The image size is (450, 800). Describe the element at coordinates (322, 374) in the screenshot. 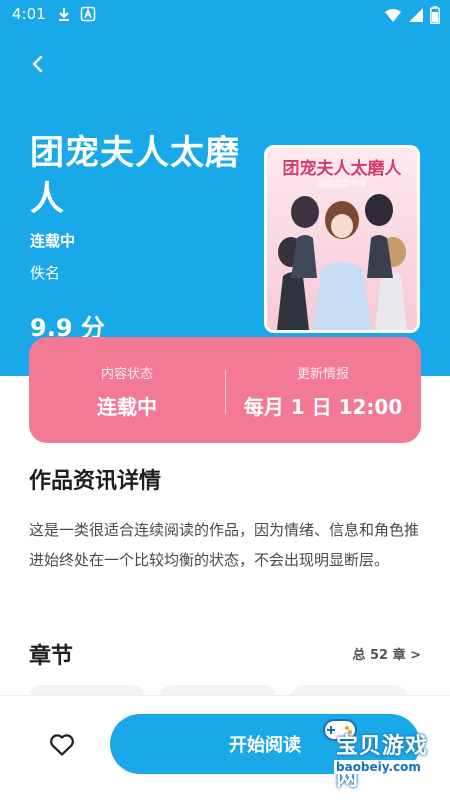

I see `update-label: 更新情报` at that location.